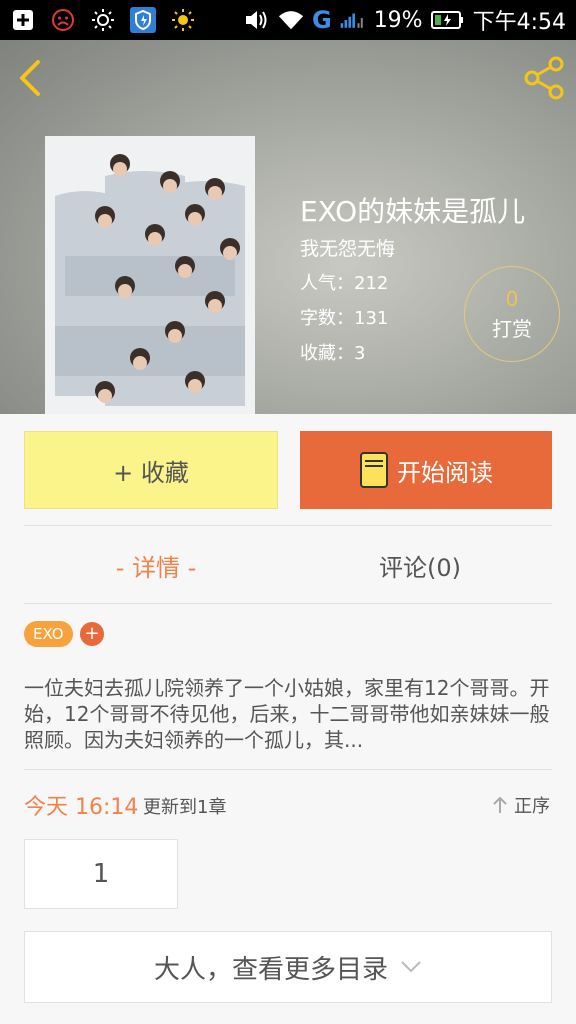  I want to click on reward-count: 0, so click(512, 298).